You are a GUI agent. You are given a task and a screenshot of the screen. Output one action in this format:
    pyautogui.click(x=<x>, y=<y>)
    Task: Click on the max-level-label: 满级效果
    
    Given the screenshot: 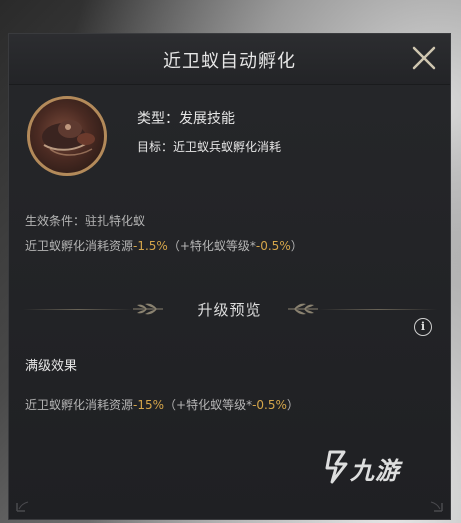 What is the action you would take?
    pyautogui.click(x=51, y=366)
    